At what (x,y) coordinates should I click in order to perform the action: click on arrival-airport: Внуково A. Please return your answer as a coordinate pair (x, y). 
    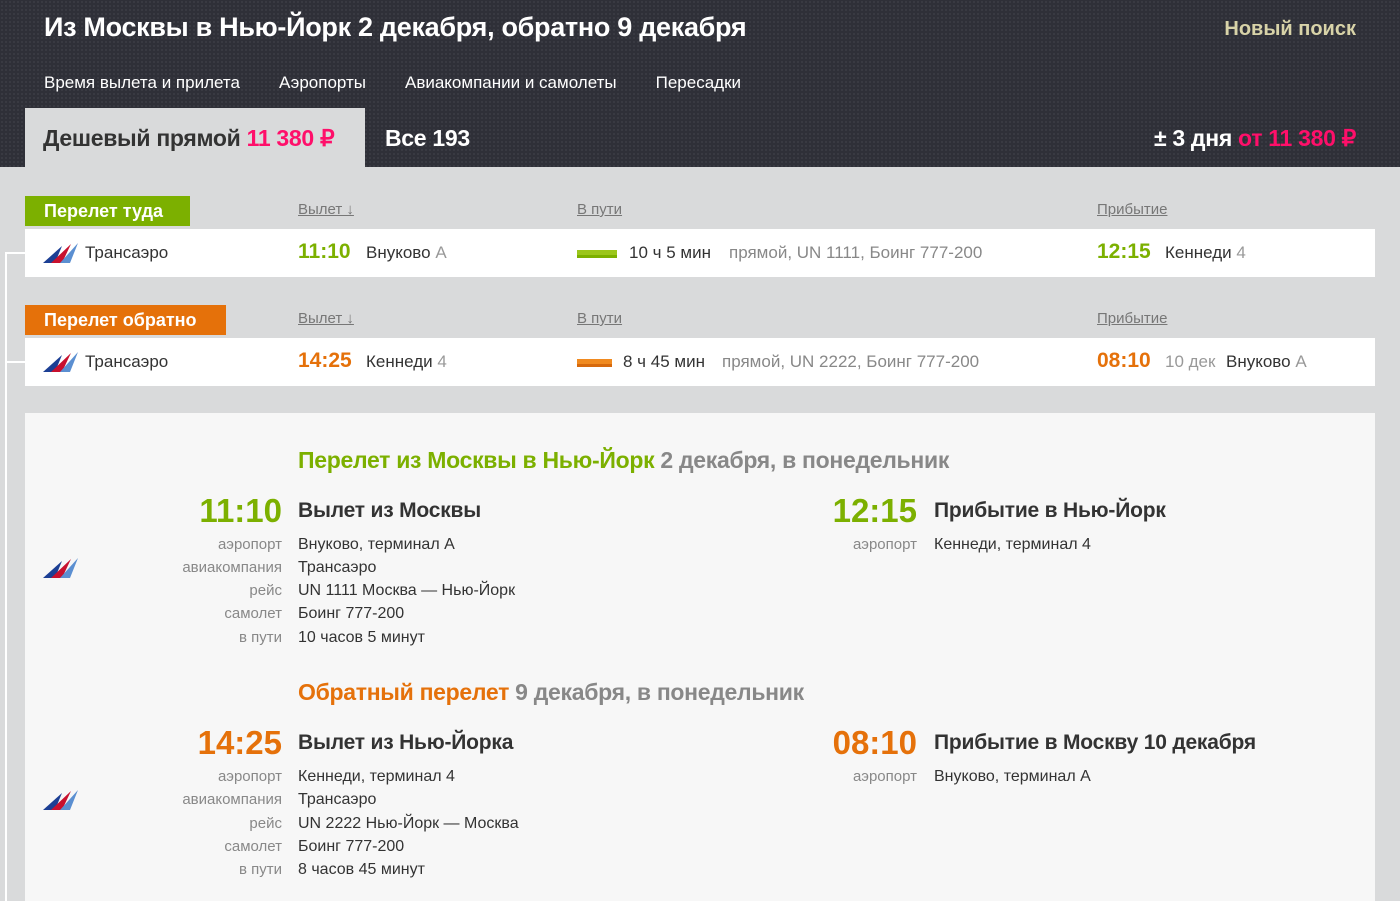
    Looking at the image, I should click on (1266, 362).